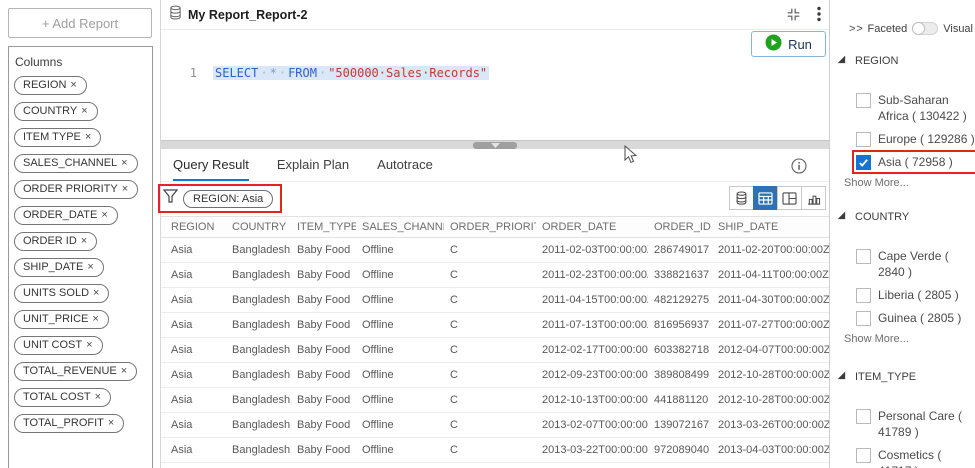 The image size is (975, 468). Describe the element at coordinates (53, 267) in the screenshot. I see `column-pill-label: SHIP_DATE` at that location.